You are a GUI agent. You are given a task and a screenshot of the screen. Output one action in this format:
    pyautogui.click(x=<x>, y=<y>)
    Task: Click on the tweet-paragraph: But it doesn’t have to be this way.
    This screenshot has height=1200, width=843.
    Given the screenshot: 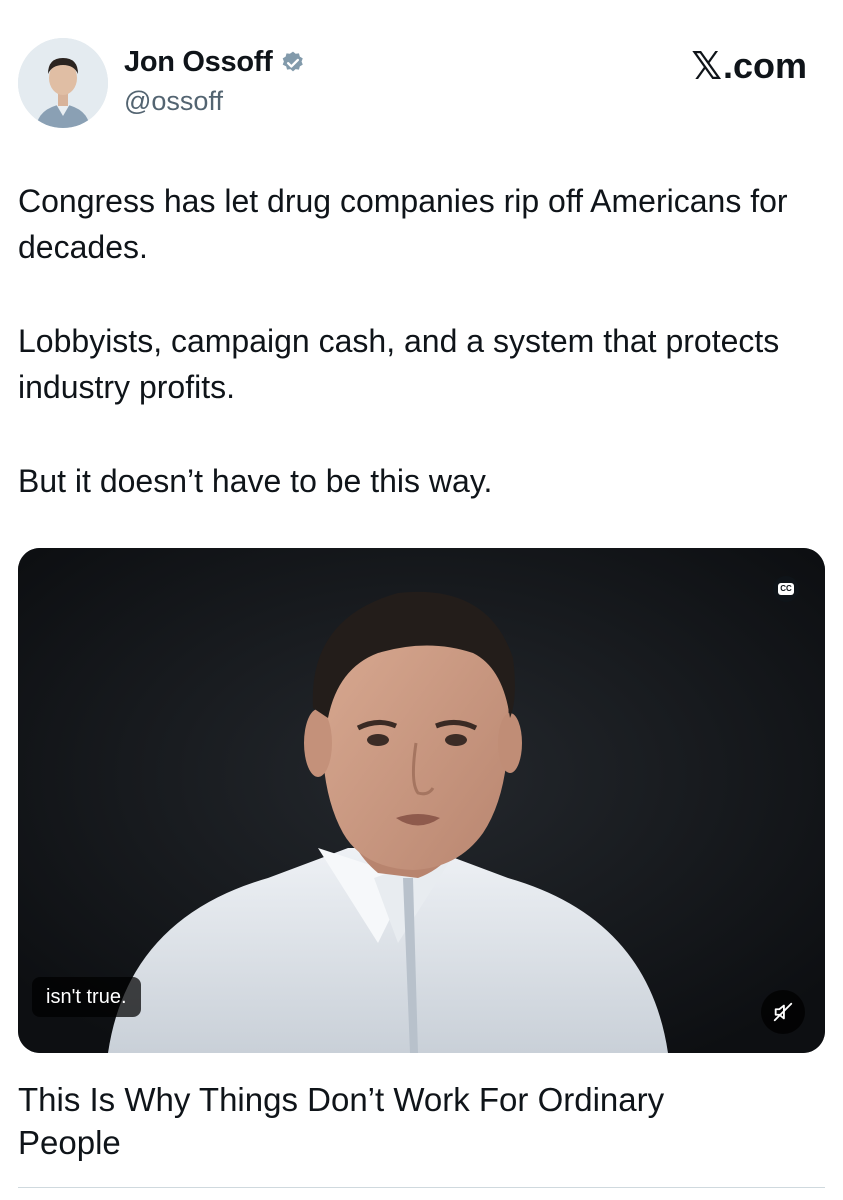 What is the action you would take?
    pyautogui.click(x=255, y=481)
    